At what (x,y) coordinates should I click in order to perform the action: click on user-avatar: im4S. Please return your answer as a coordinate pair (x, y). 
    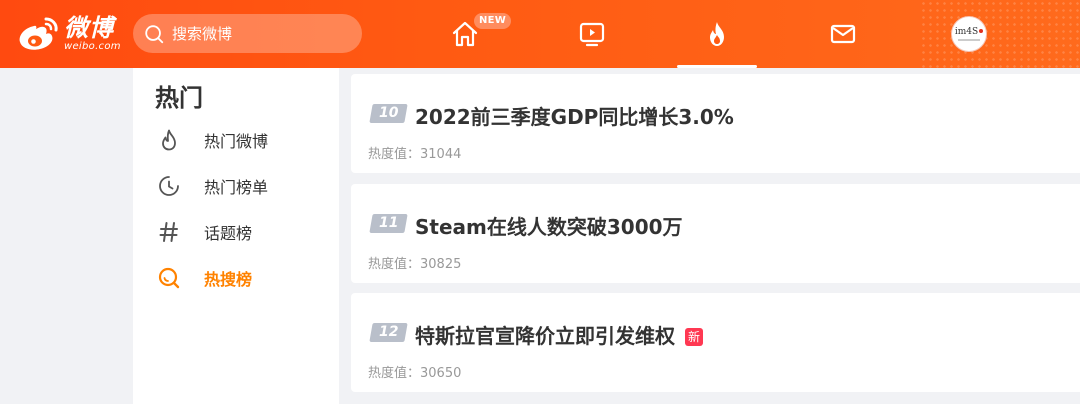
    Looking at the image, I should click on (969, 34).